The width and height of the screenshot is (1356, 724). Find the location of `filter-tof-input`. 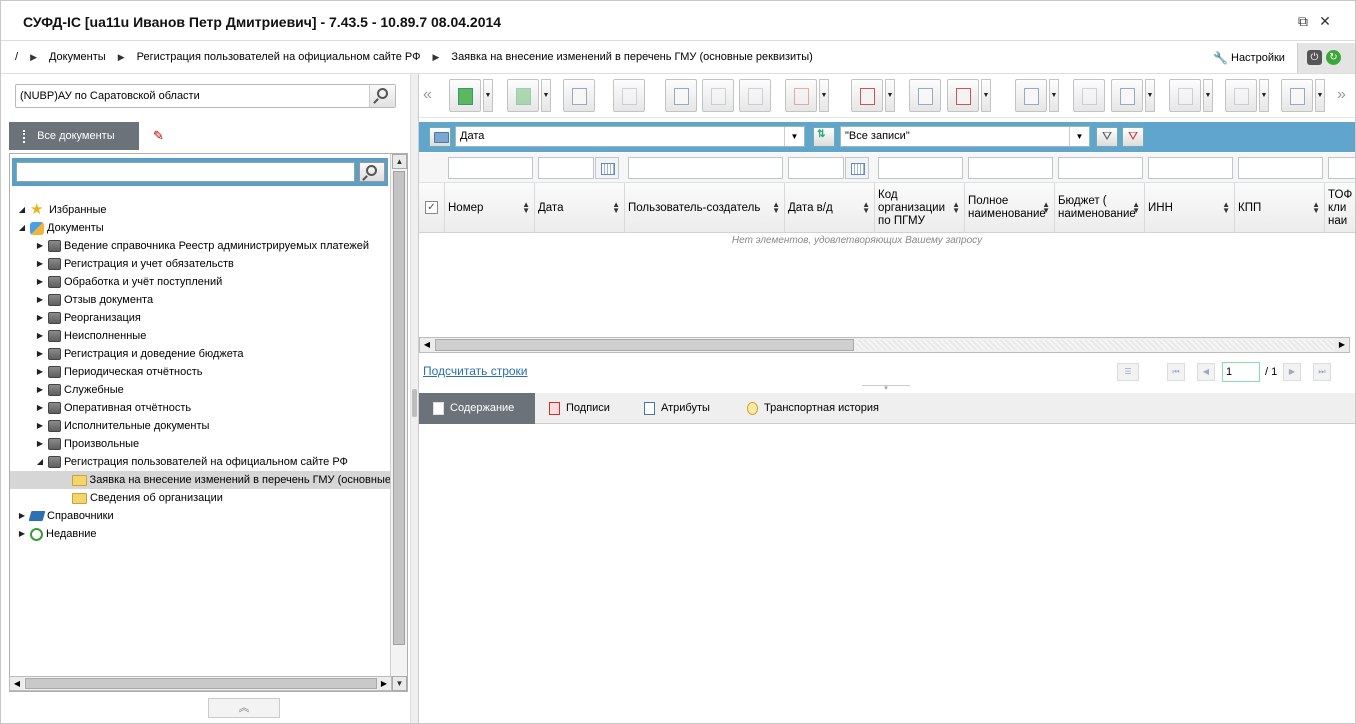

filter-tof-input is located at coordinates (1341, 168).